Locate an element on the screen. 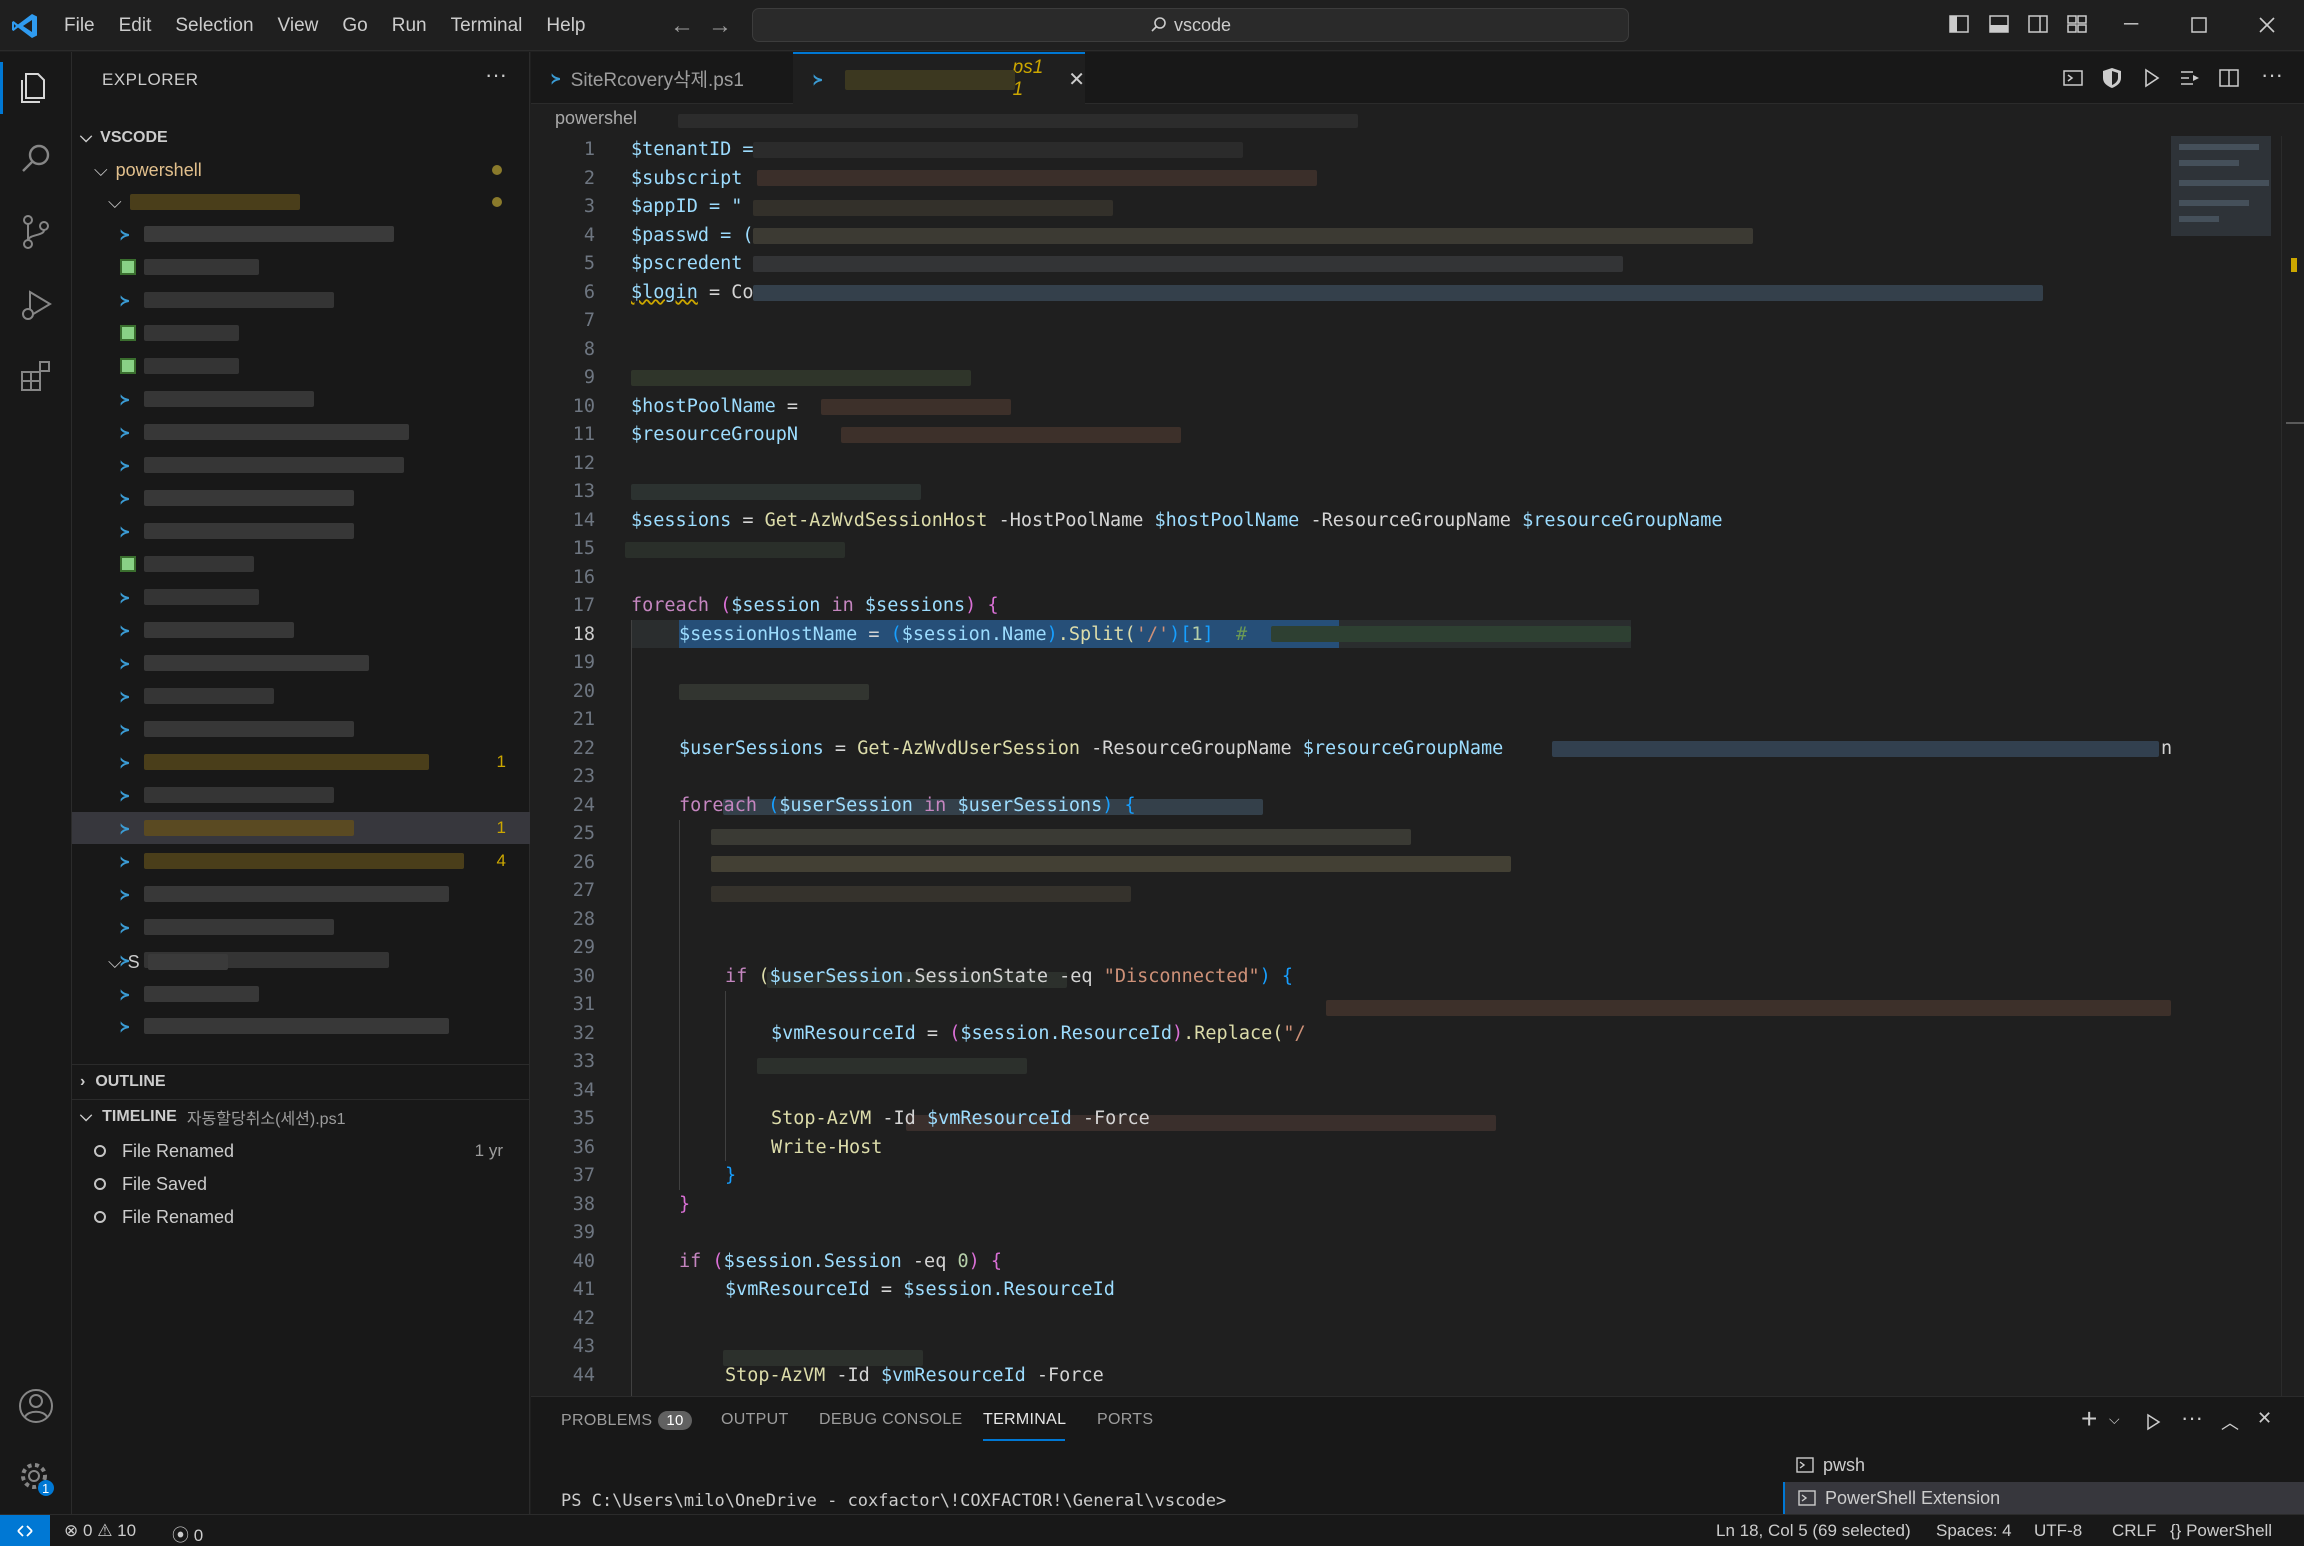  tab-active-file: ≻ ps1 1 ✕ is located at coordinates (939, 78).